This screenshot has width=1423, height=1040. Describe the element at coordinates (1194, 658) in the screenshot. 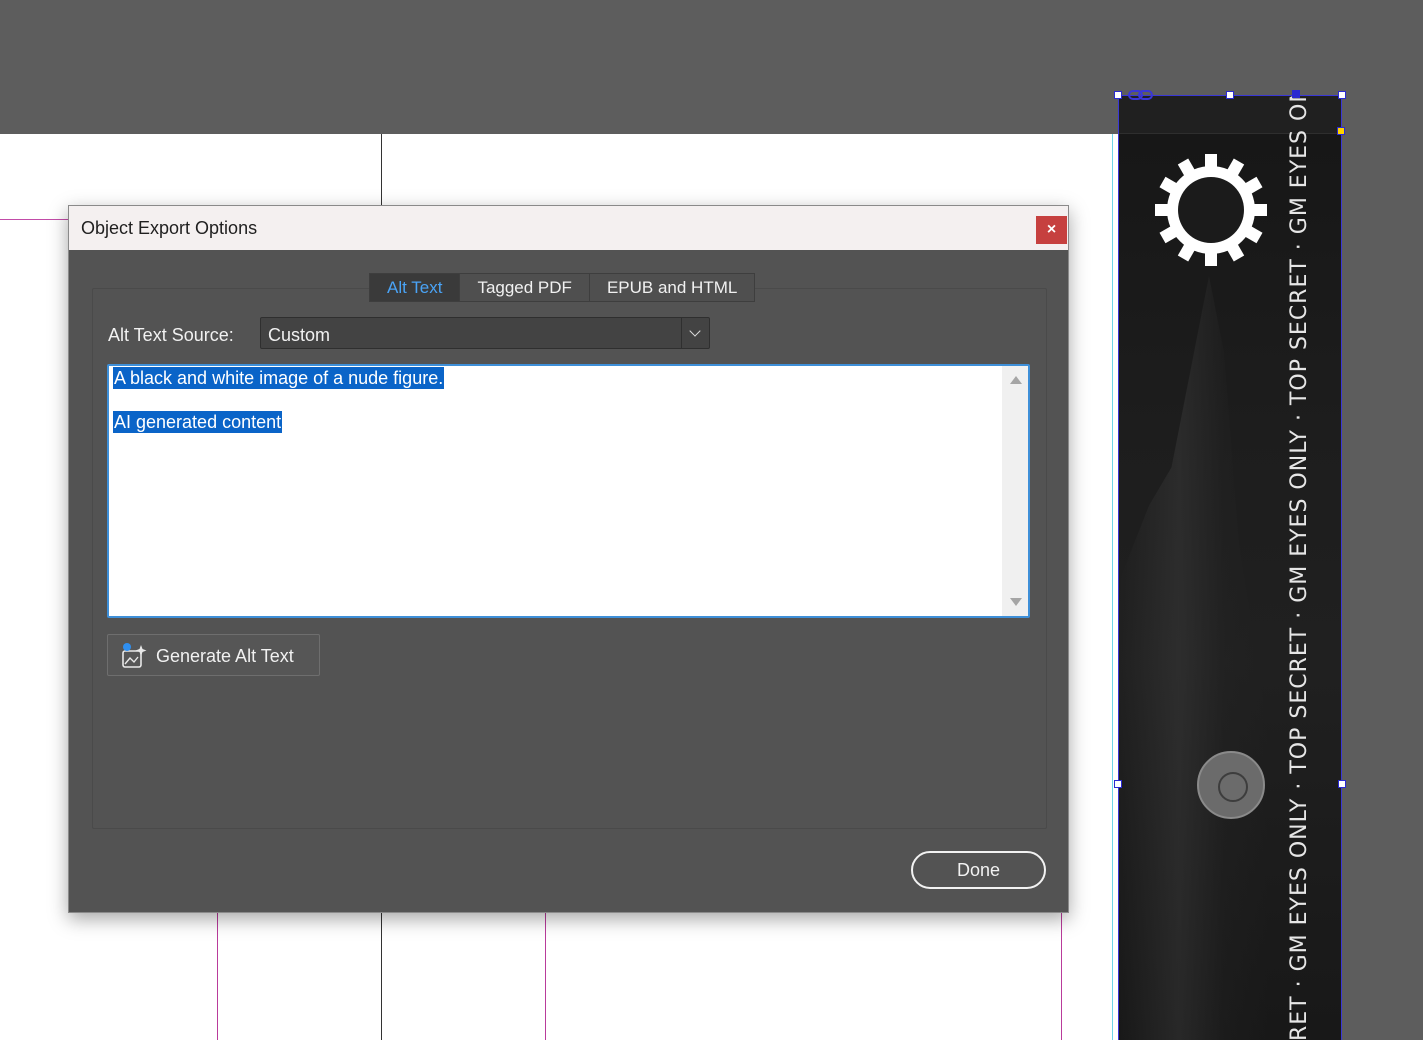

I see `artwork-shadow` at that location.